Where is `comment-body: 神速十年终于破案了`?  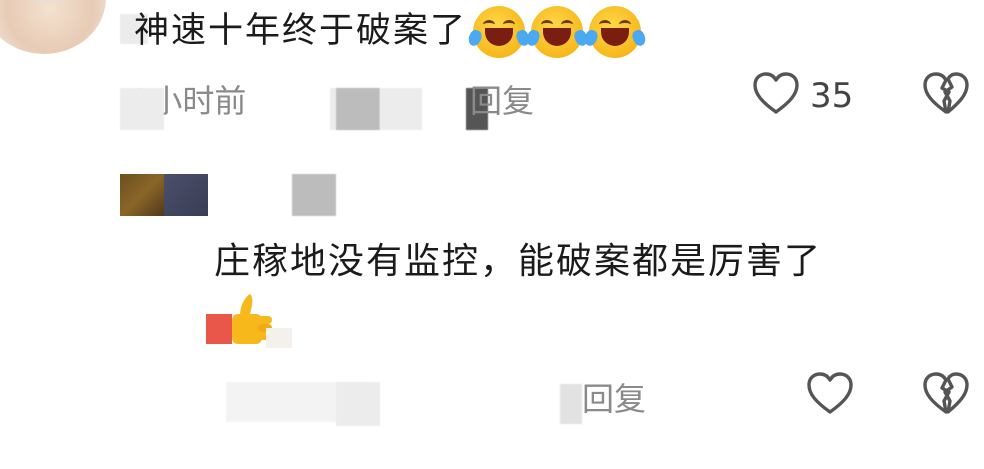 comment-body: 神速十年终于破案了 is located at coordinates (301, 31).